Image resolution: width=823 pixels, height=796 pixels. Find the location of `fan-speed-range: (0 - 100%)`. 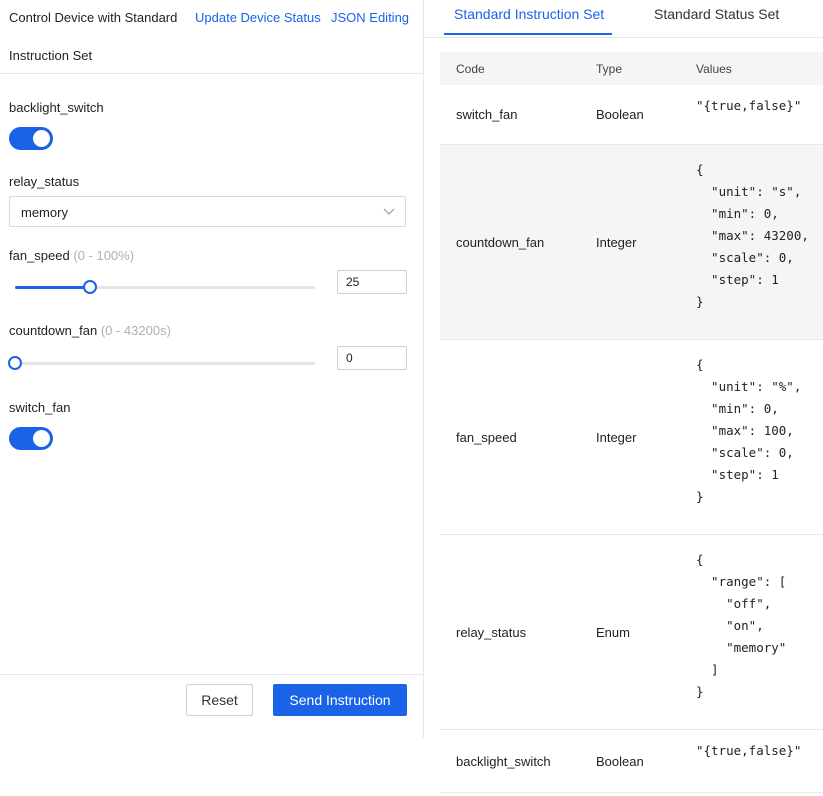

fan-speed-range: (0 - 100%) is located at coordinates (104, 255).